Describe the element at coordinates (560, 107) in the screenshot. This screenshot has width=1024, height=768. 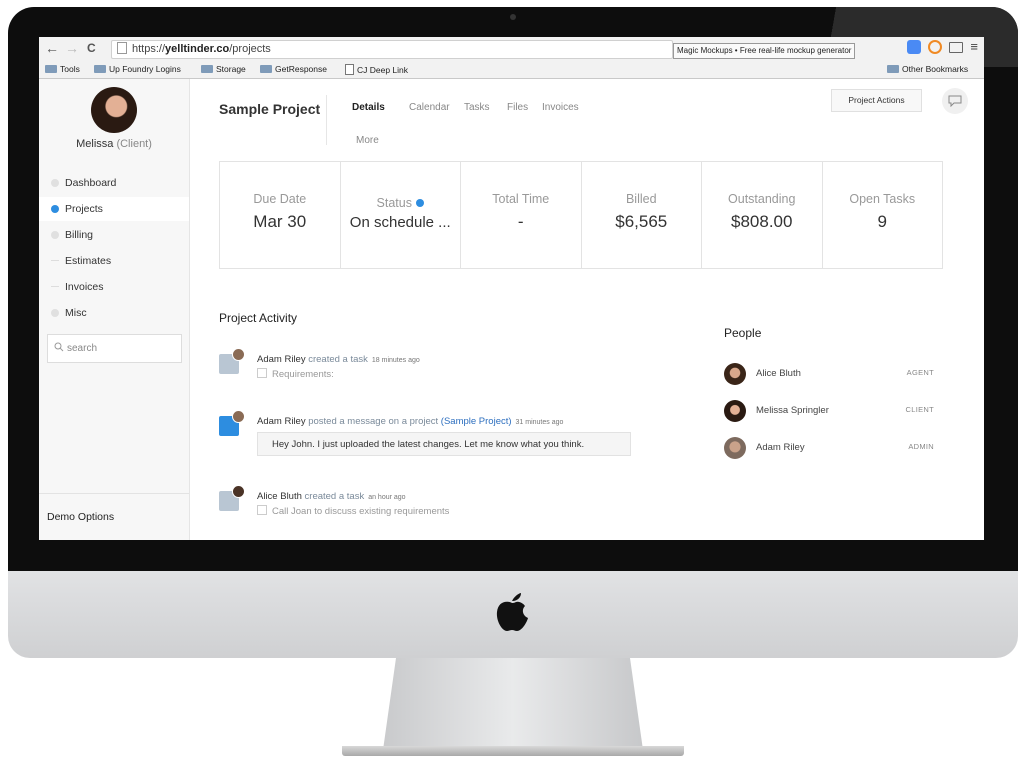
I see `tab-invoices: Invoices` at that location.